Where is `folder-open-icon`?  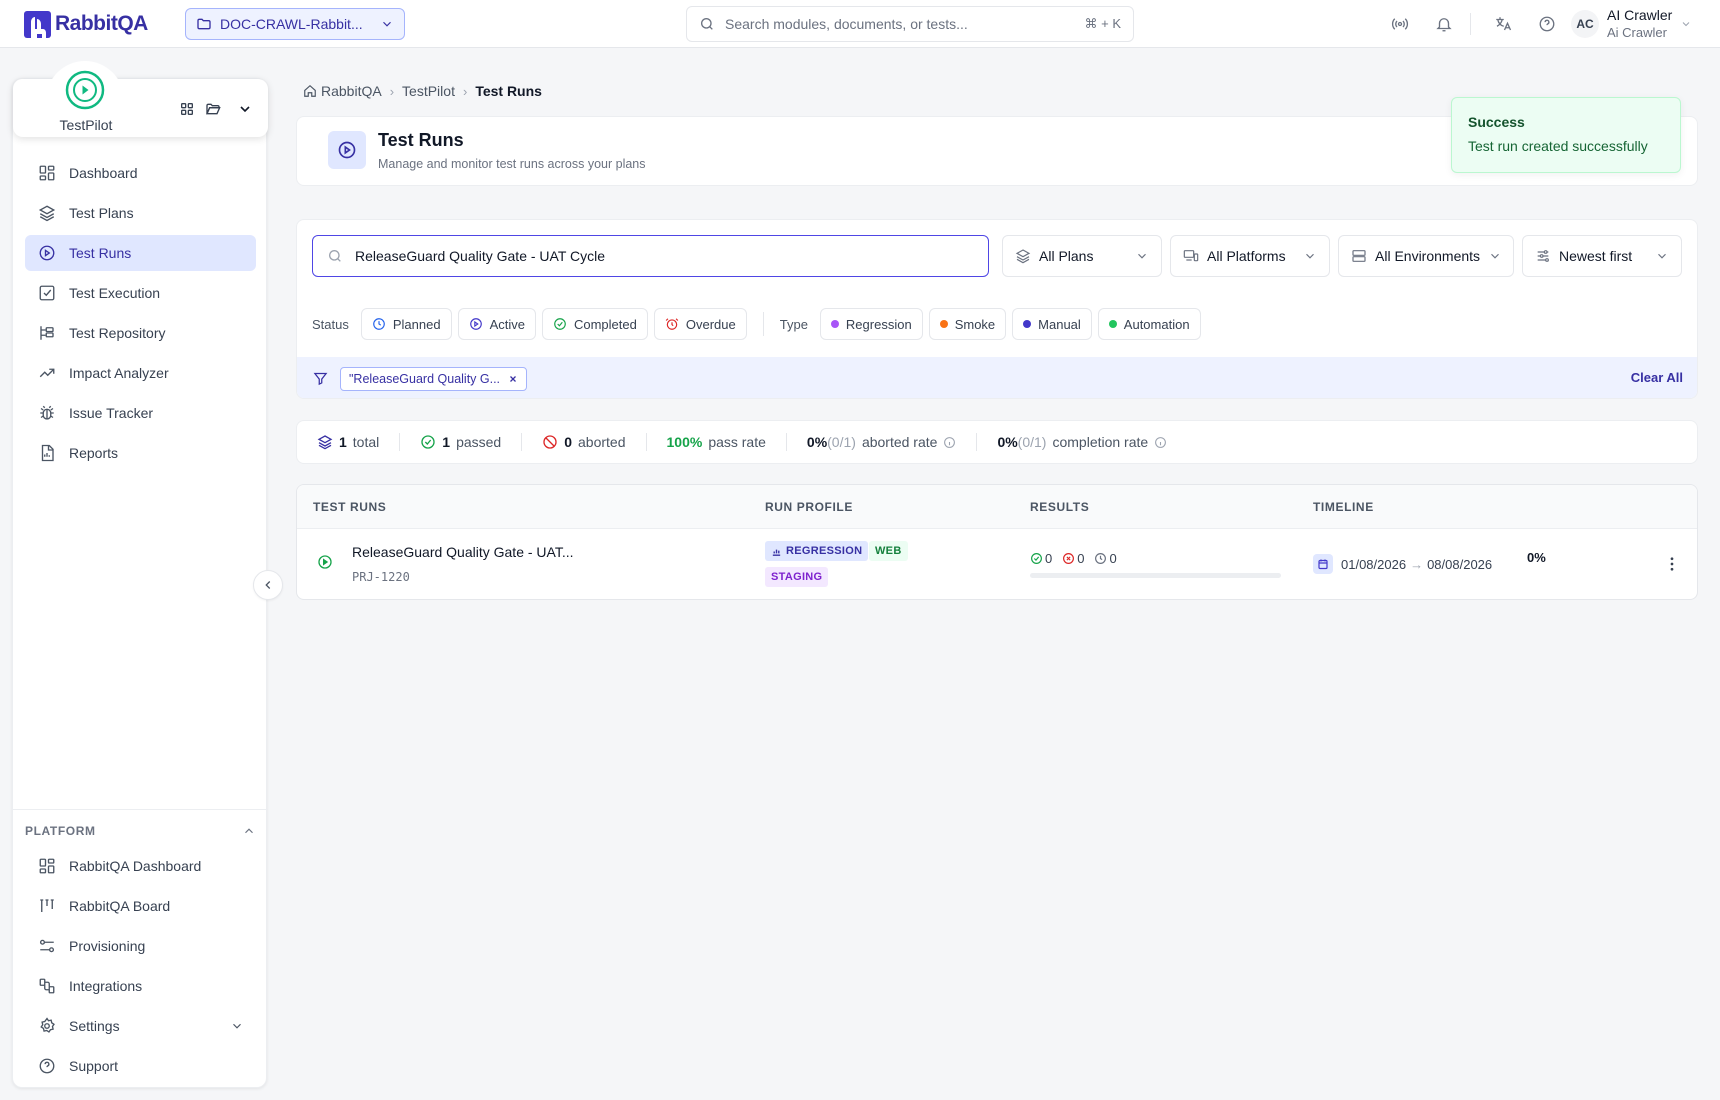
folder-open-icon is located at coordinates (213, 109).